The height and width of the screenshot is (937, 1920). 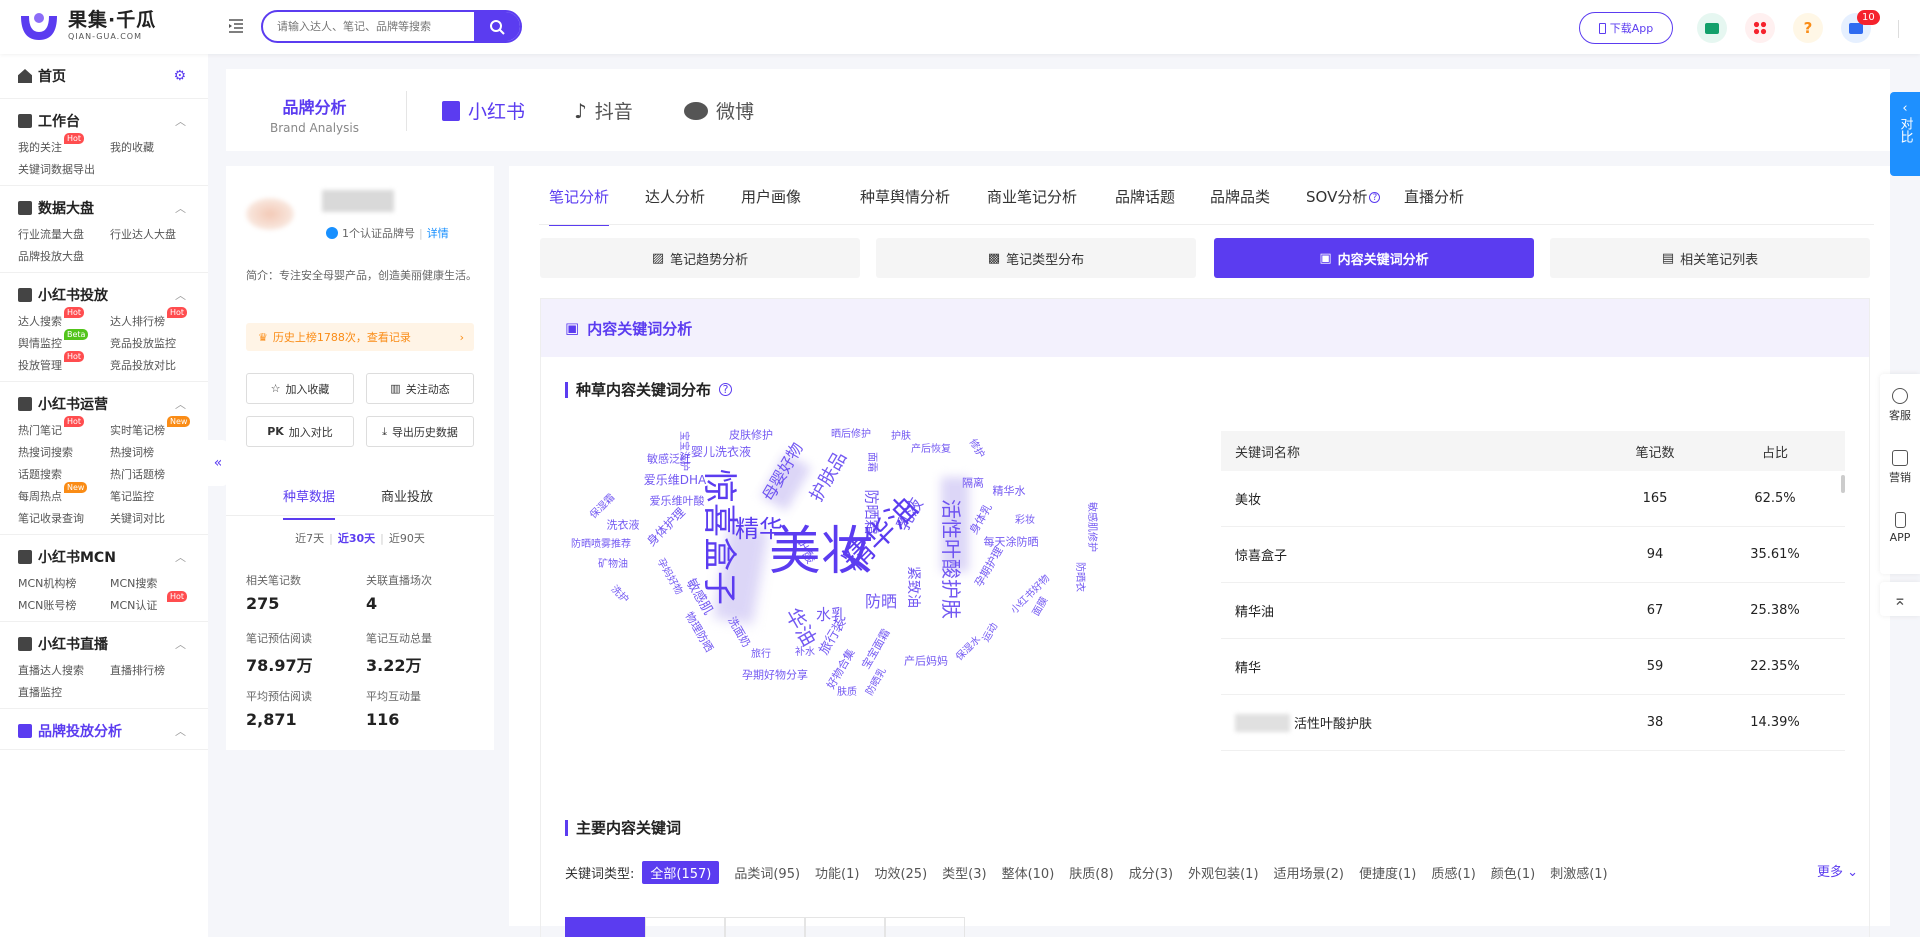 What do you see at coordinates (681, 872) in the screenshot?
I see `keyword-type-option: 全部(157)` at bounding box center [681, 872].